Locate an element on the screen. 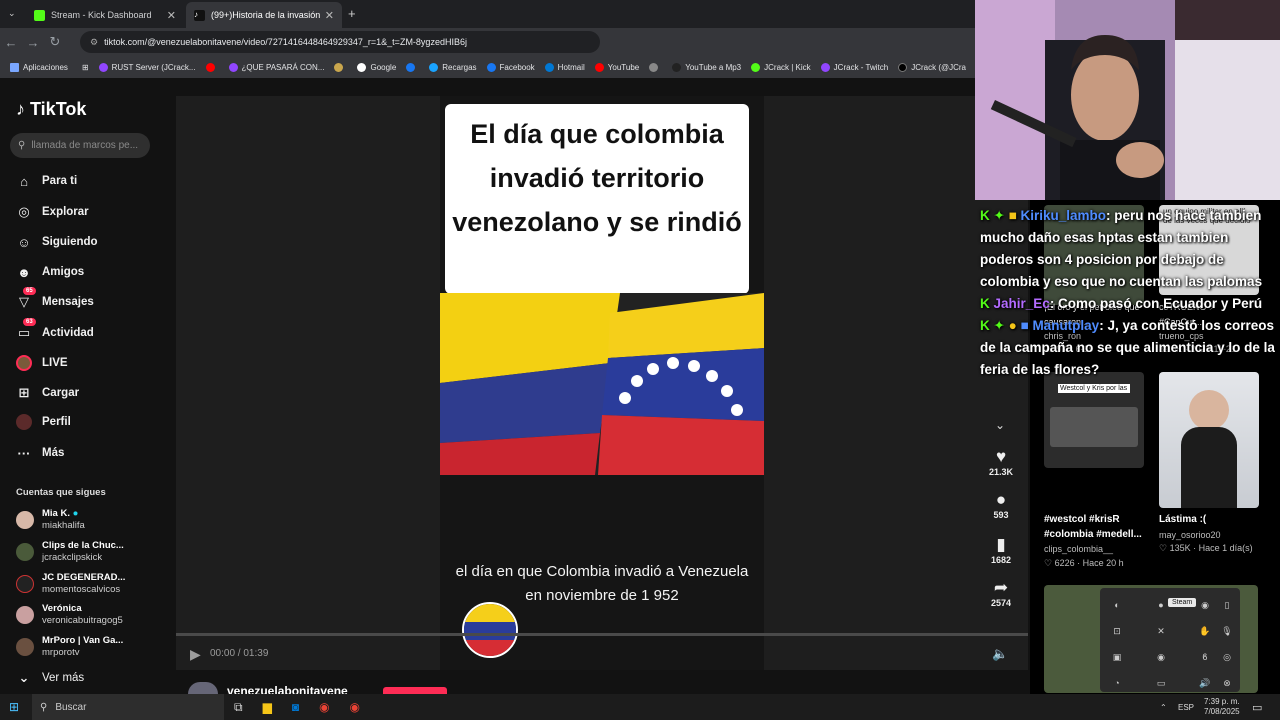 The image size is (1280, 720). display-icon: ▭ is located at coordinates (1161, 683).